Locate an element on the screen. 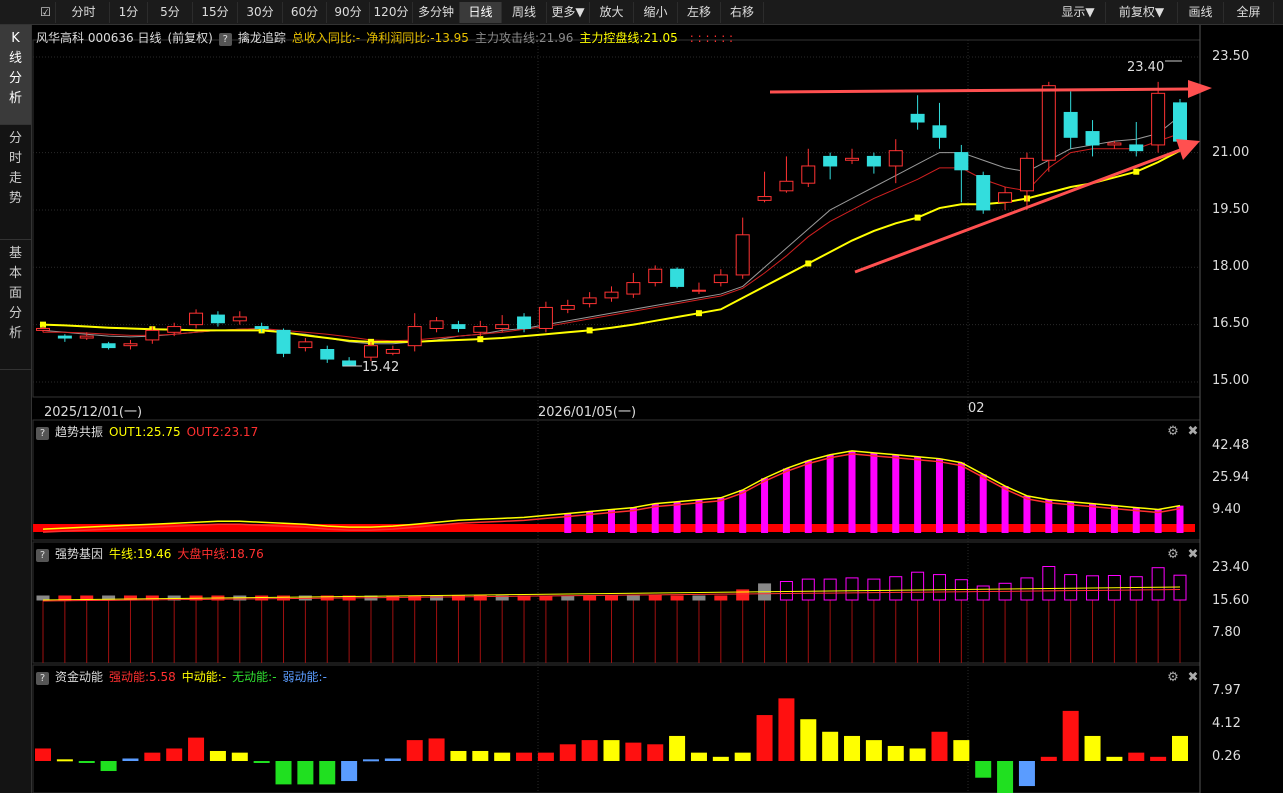 The width and height of the screenshot is (1283, 793). trend-y-tick: 9.40 is located at coordinates (1226, 509).